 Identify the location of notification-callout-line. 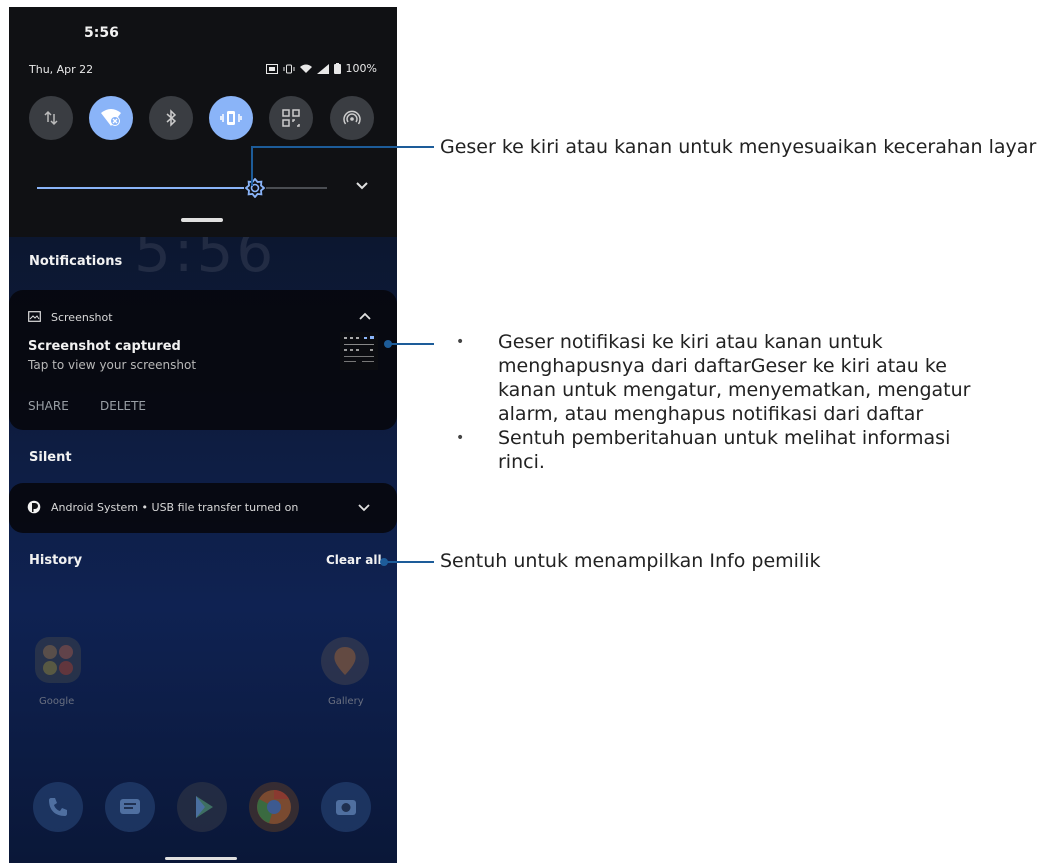
(411, 344).